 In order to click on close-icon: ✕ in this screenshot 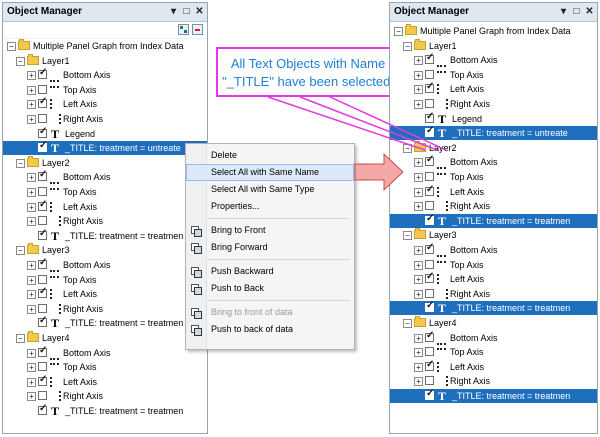, I will do `click(199, 12)`.